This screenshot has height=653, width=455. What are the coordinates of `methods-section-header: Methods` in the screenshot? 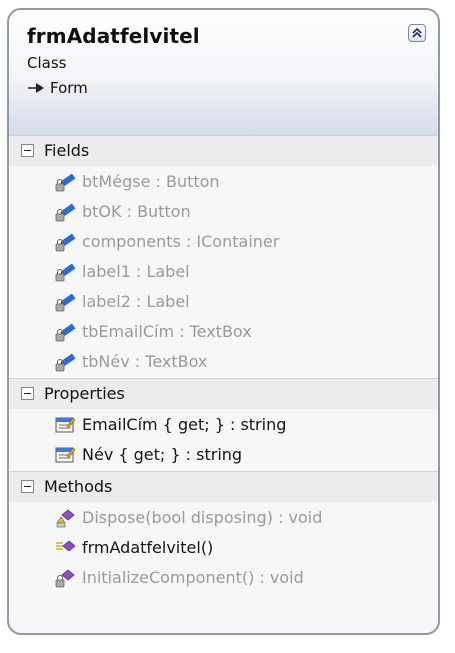 It's located at (223, 486).